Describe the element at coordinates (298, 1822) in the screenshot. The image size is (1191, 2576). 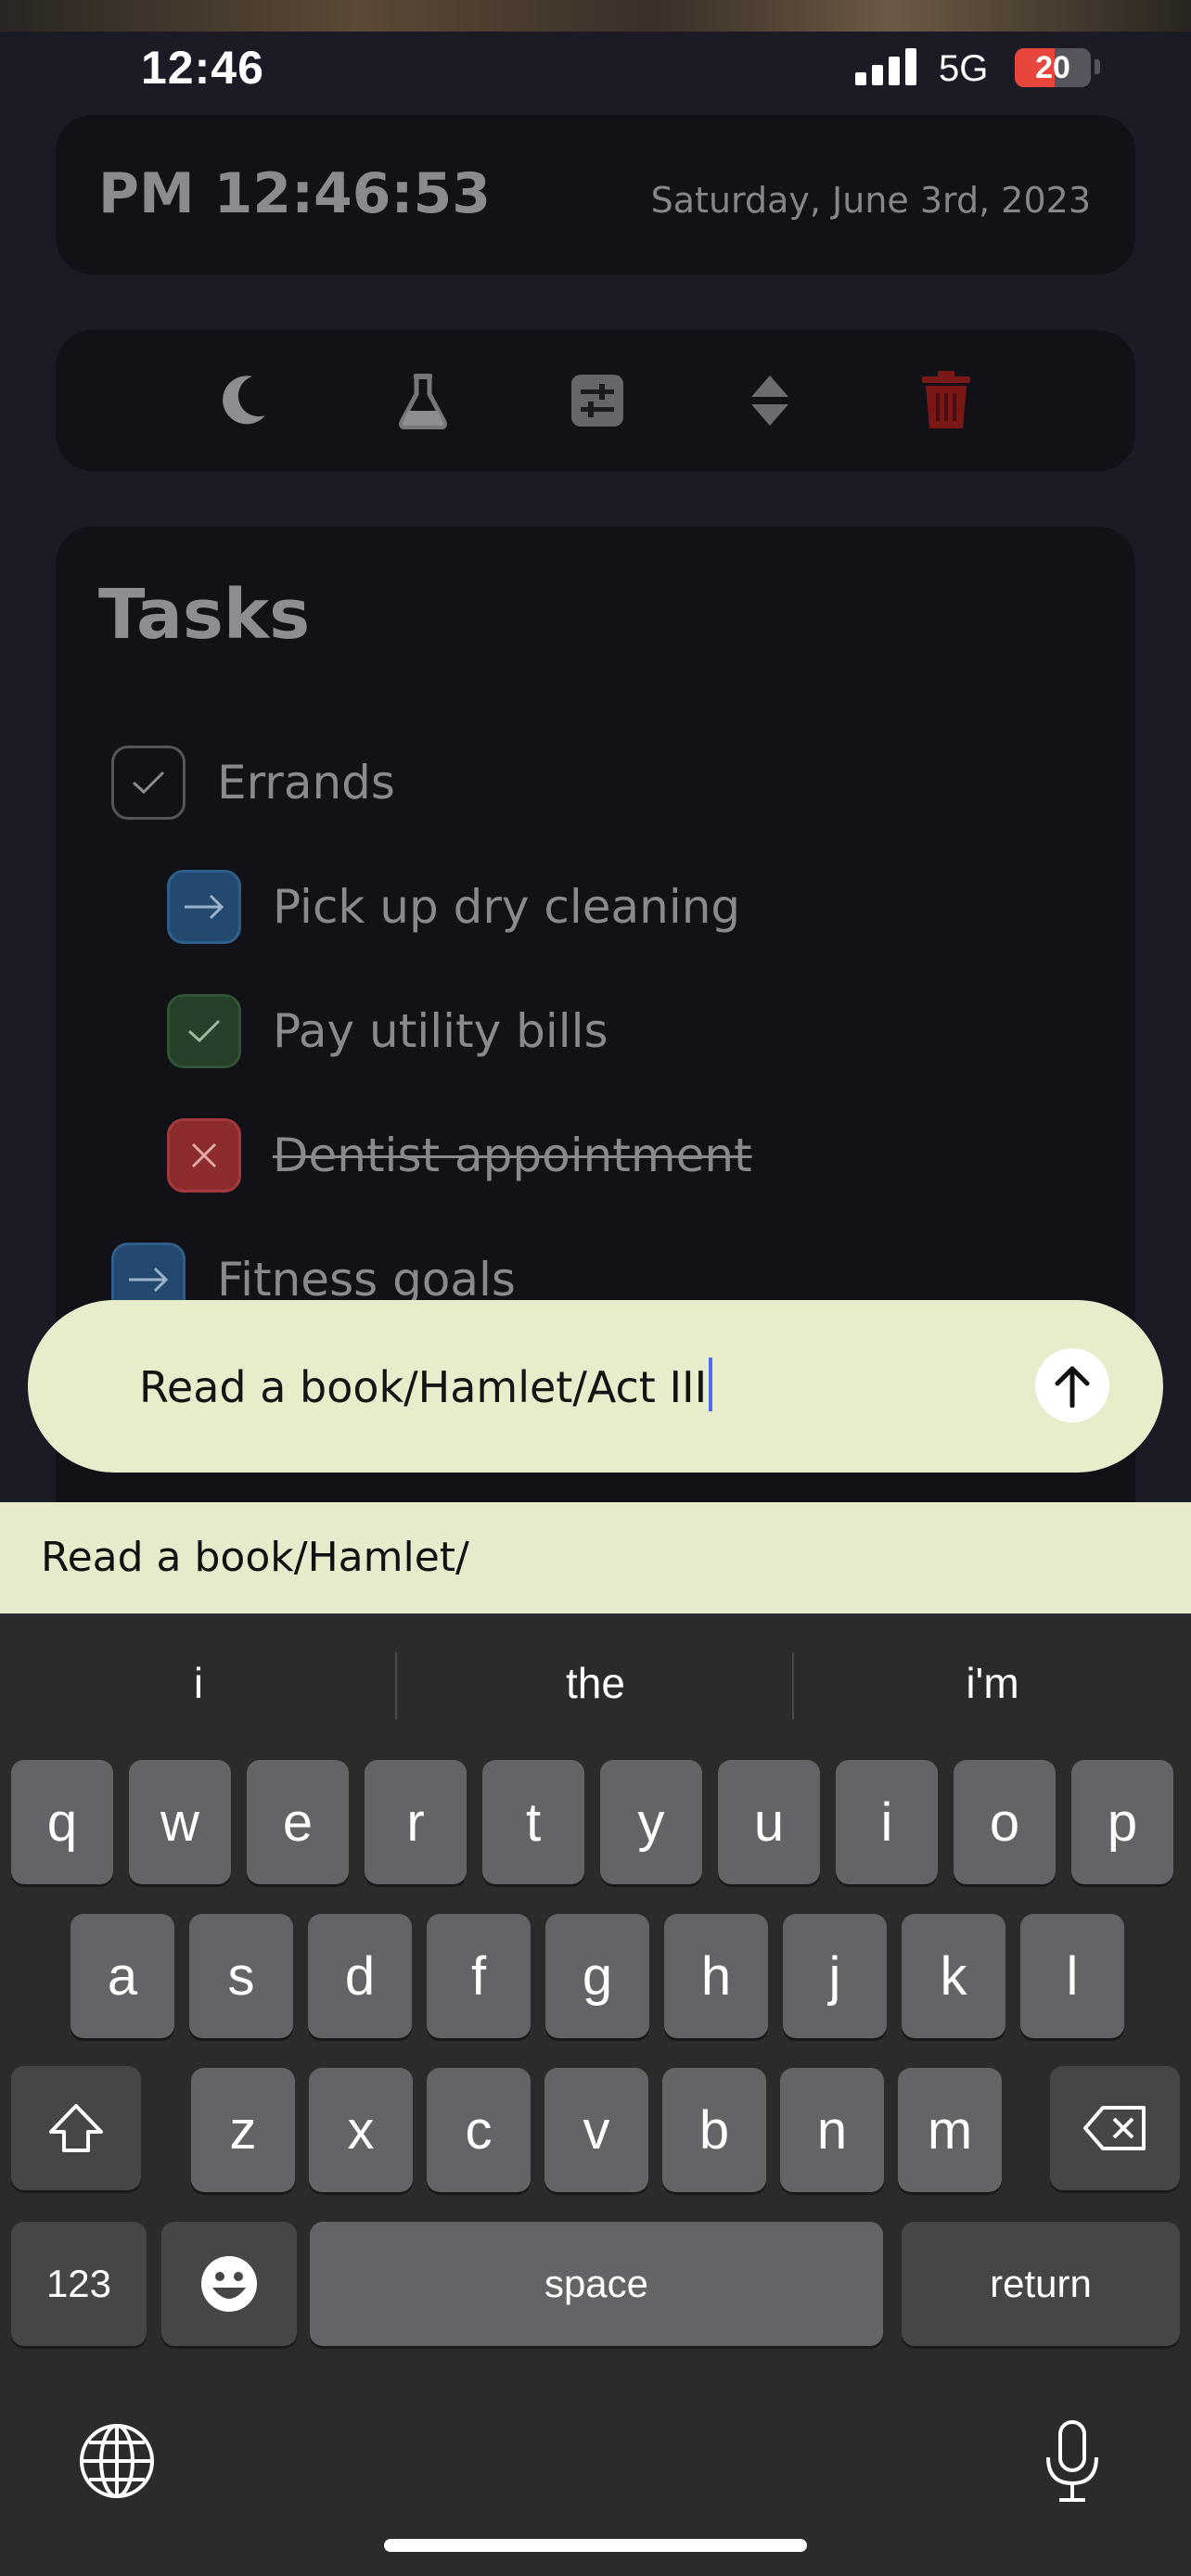
I see `key-e: e` at that location.